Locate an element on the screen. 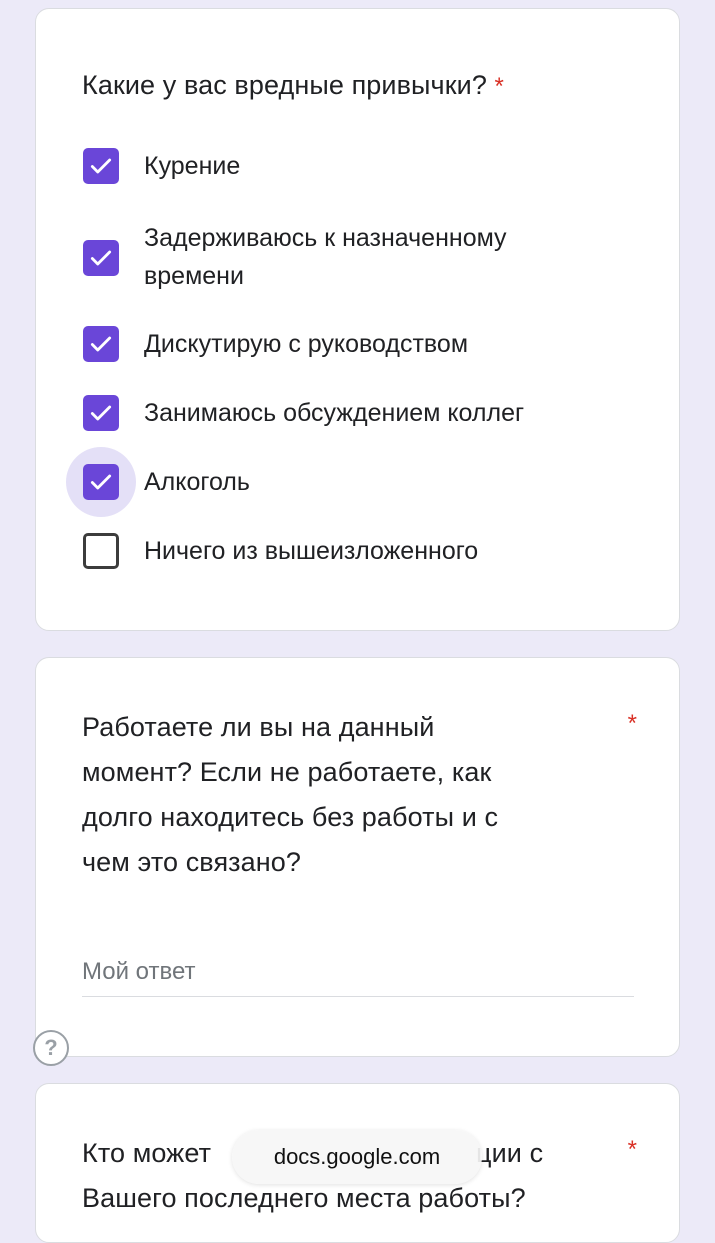 The image size is (715, 1243). url-text: docs.google.com is located at coordinates (357, 1156).